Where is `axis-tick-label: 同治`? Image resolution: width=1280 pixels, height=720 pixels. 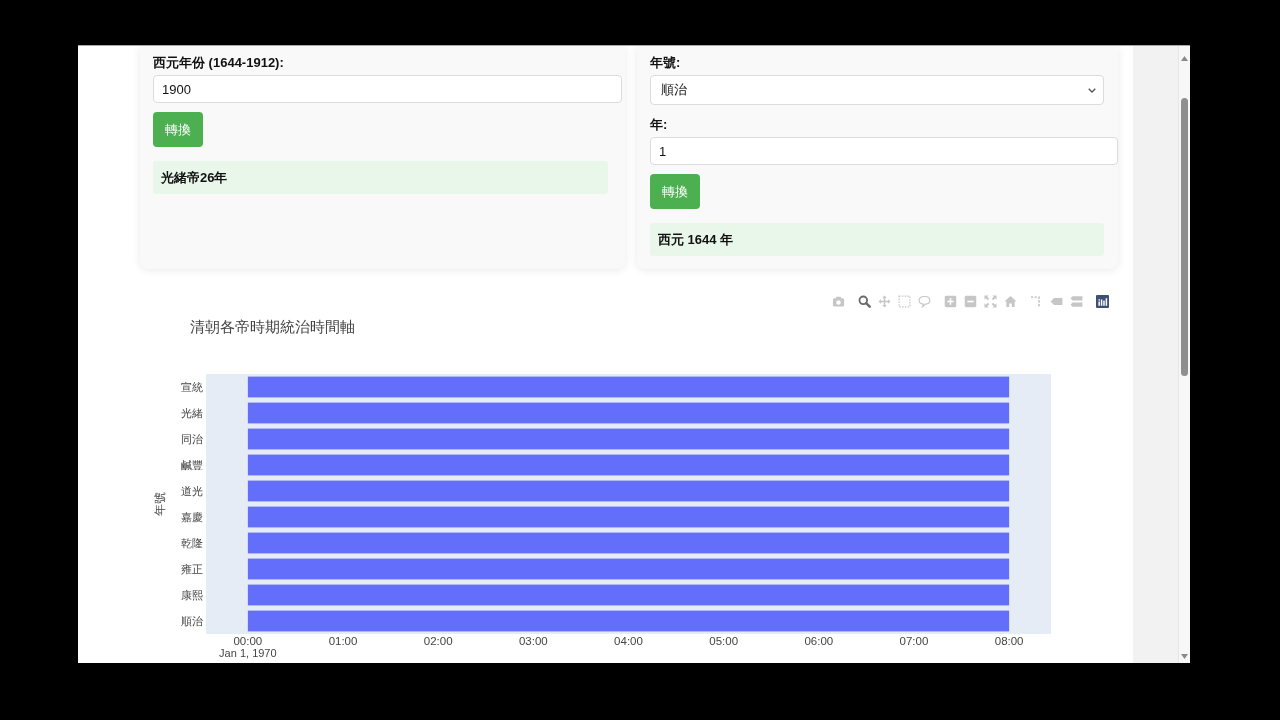
axis-tick-label: 同治 is located at coordinates (192, 438).